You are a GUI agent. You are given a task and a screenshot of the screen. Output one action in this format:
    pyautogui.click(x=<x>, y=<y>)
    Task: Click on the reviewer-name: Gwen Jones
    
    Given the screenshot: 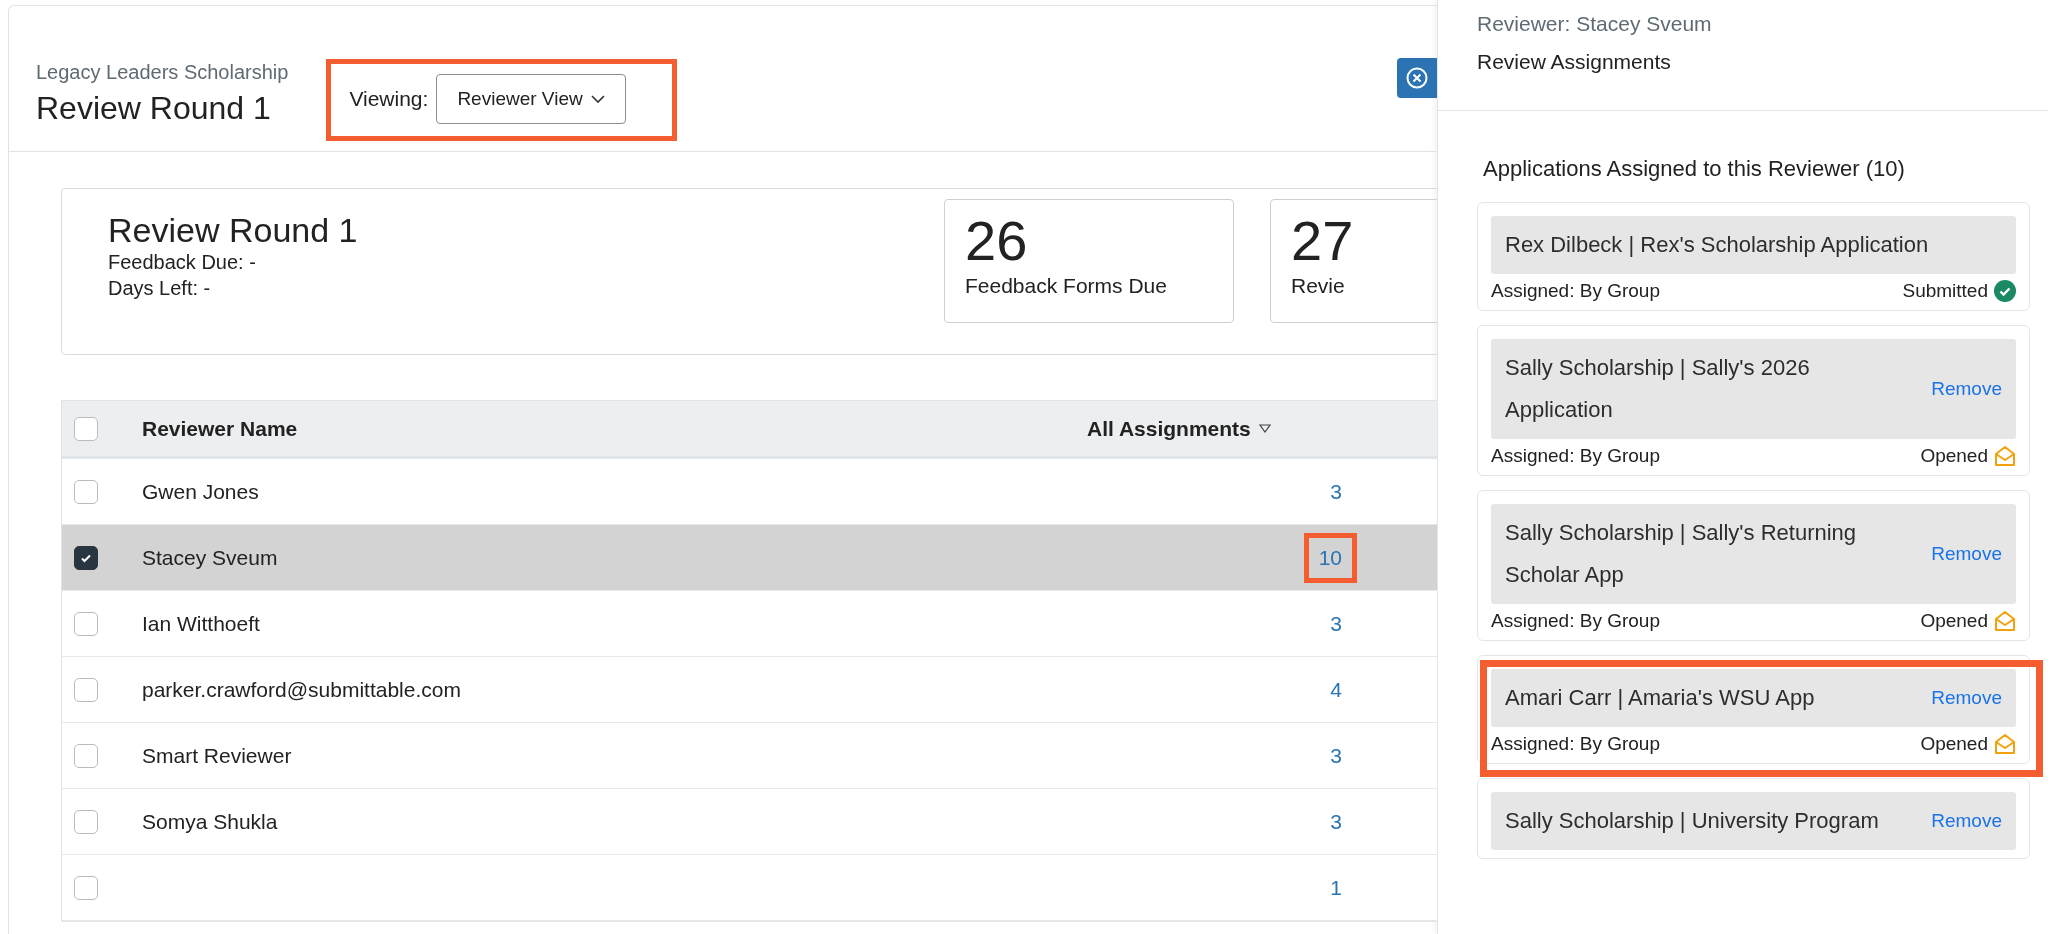 What is the action you would take?
    pyautogui.click(x=200, y=491)
    